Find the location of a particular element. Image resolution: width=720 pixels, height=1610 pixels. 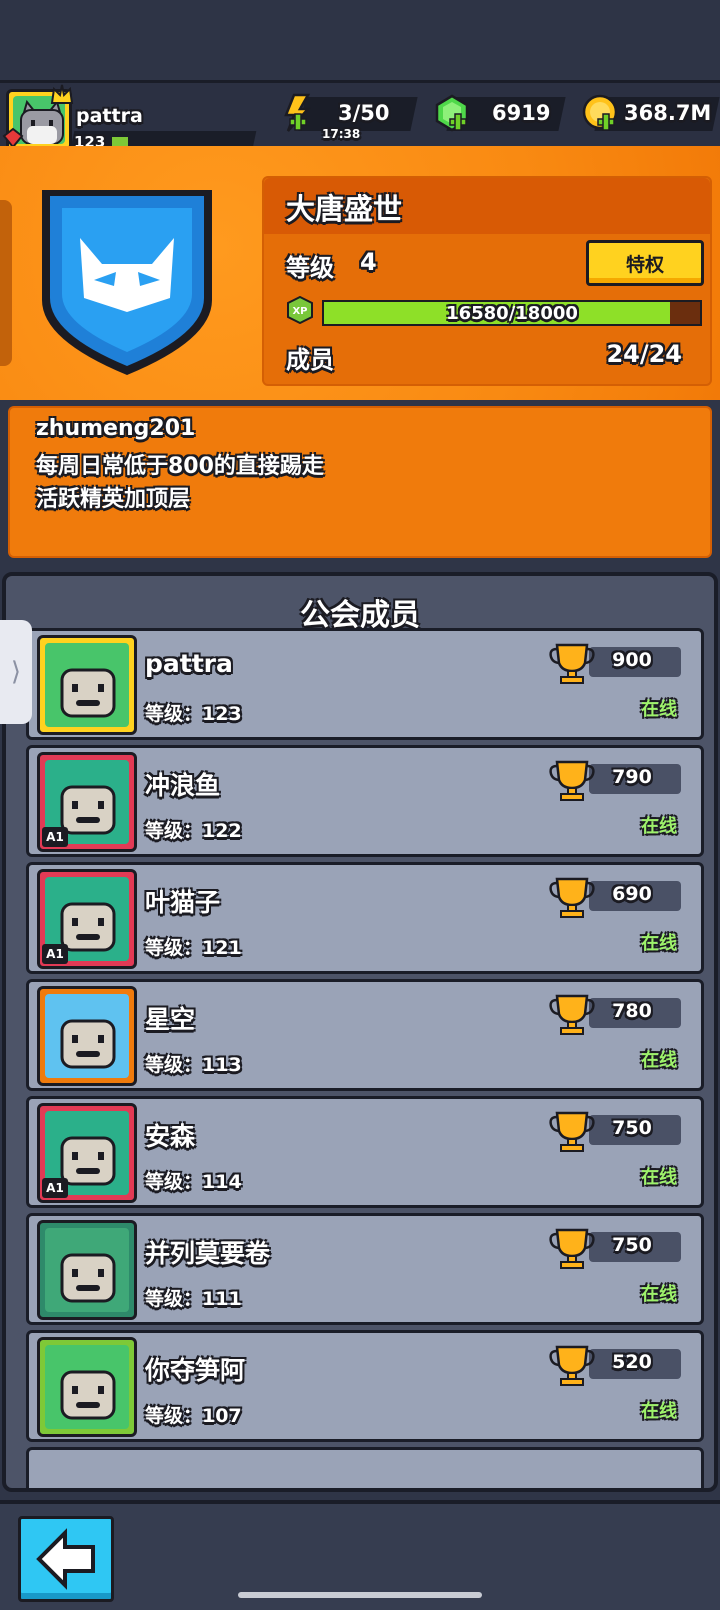

notice-author: zhumeng201 is located at coordinates (116, 428).